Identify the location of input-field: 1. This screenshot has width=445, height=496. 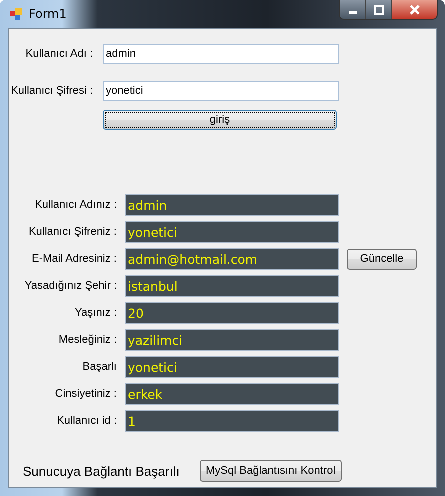
(232, 421).